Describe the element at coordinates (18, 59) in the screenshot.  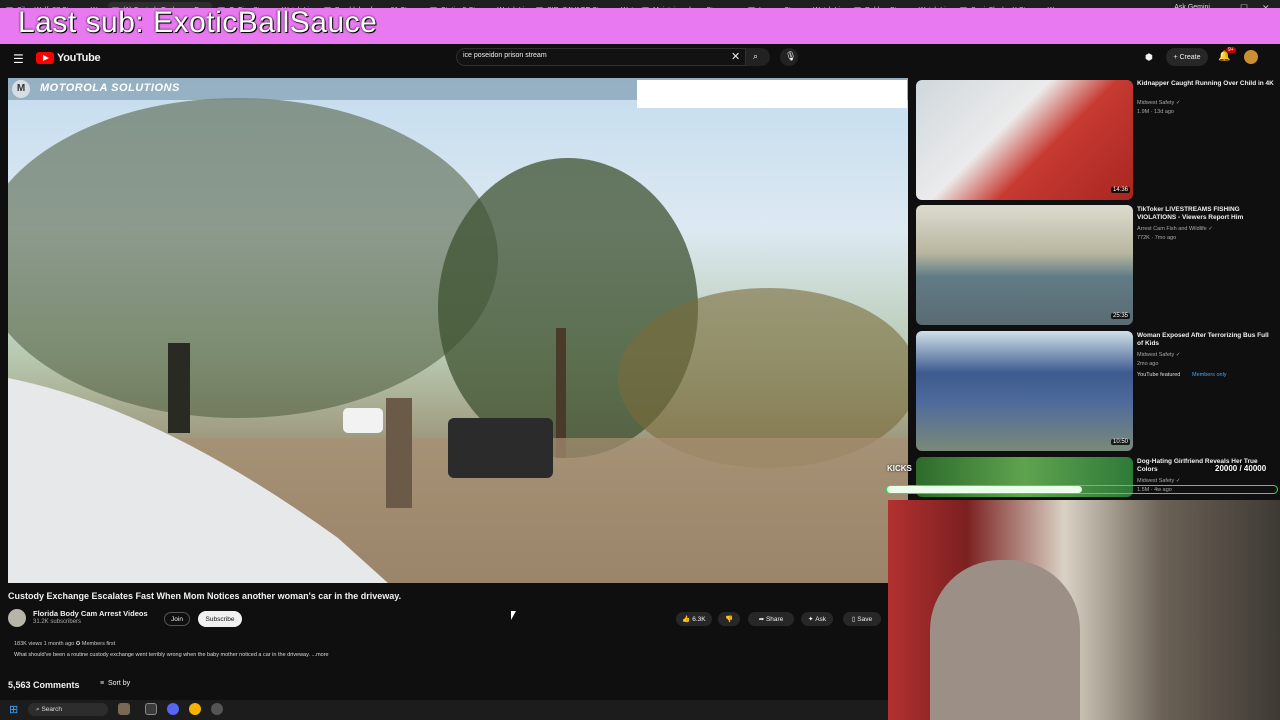
I see `menu-icon: ☰` at that location.